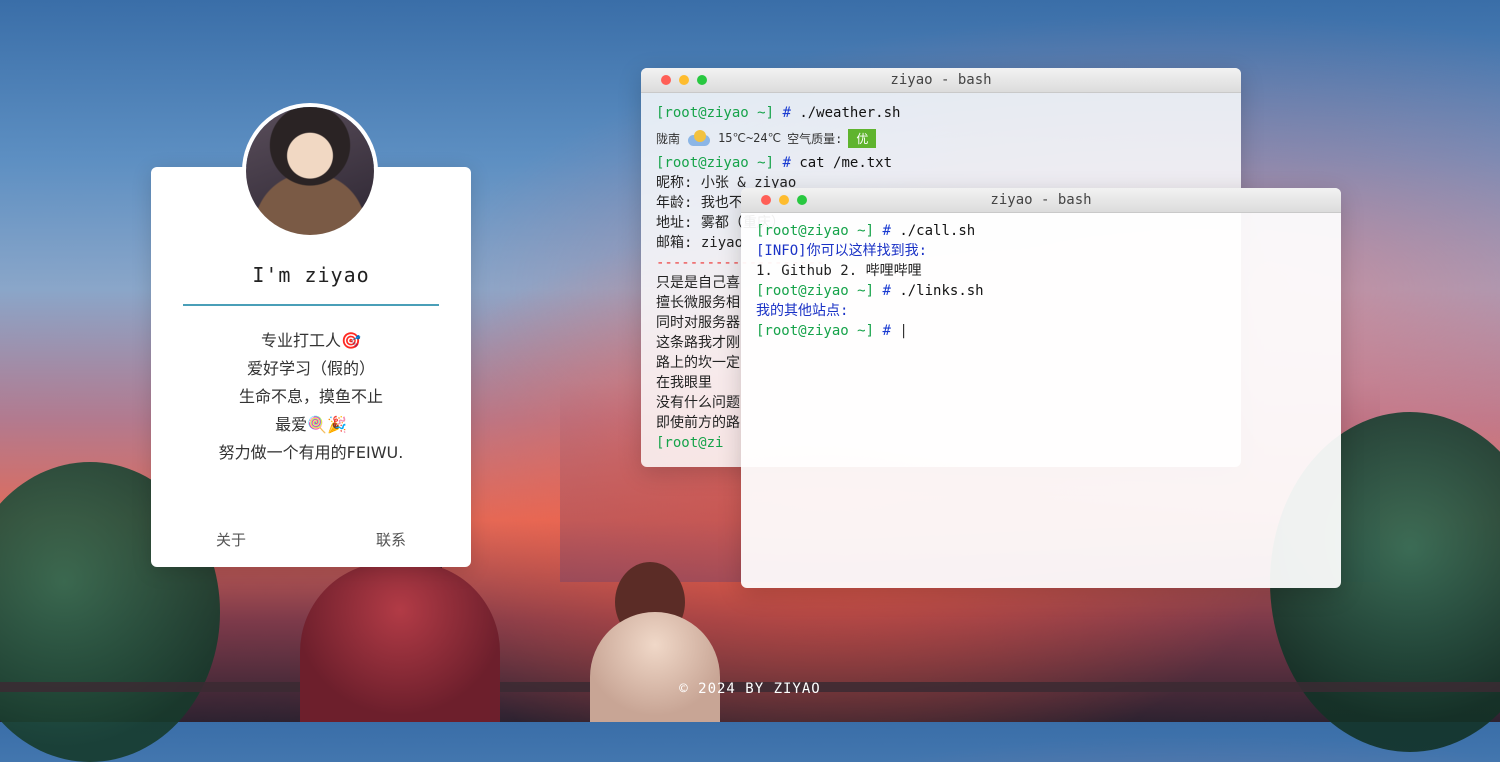 This screenshot has width=1500, height=762. What do you see at coordinates (311, 452) in the screenshot?
I see `bio-line: 努力做一个有用的FEIWU.` at bounding box center [311, 452].